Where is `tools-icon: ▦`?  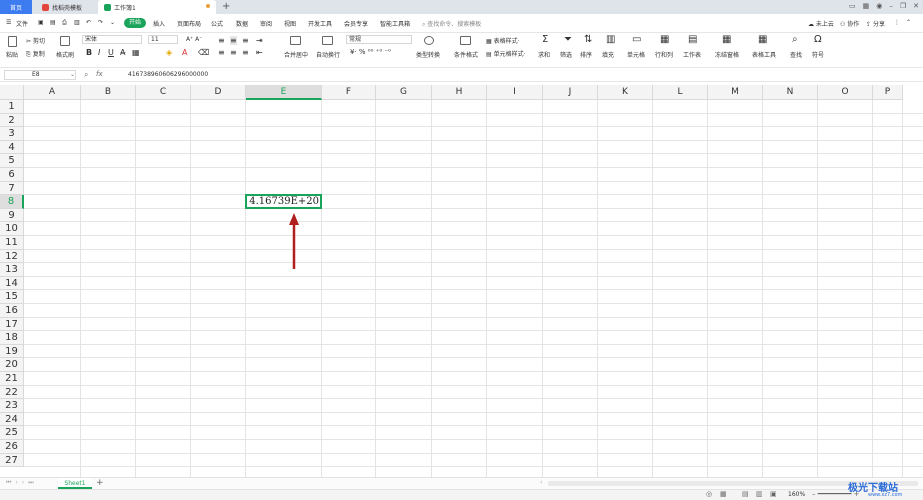
tools-icon: ▦ is located at coordinates (762, 39).